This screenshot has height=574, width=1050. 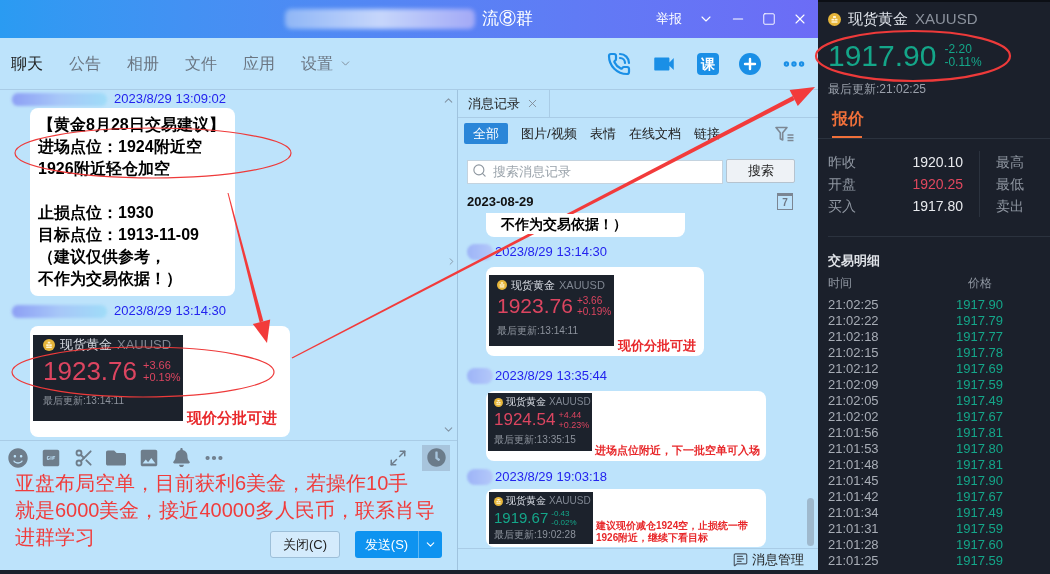 What do you see at coordinates (778, 559) in the screenshot?
I see `message-manager-link: 消息管理` at bounding box center [778, 559].